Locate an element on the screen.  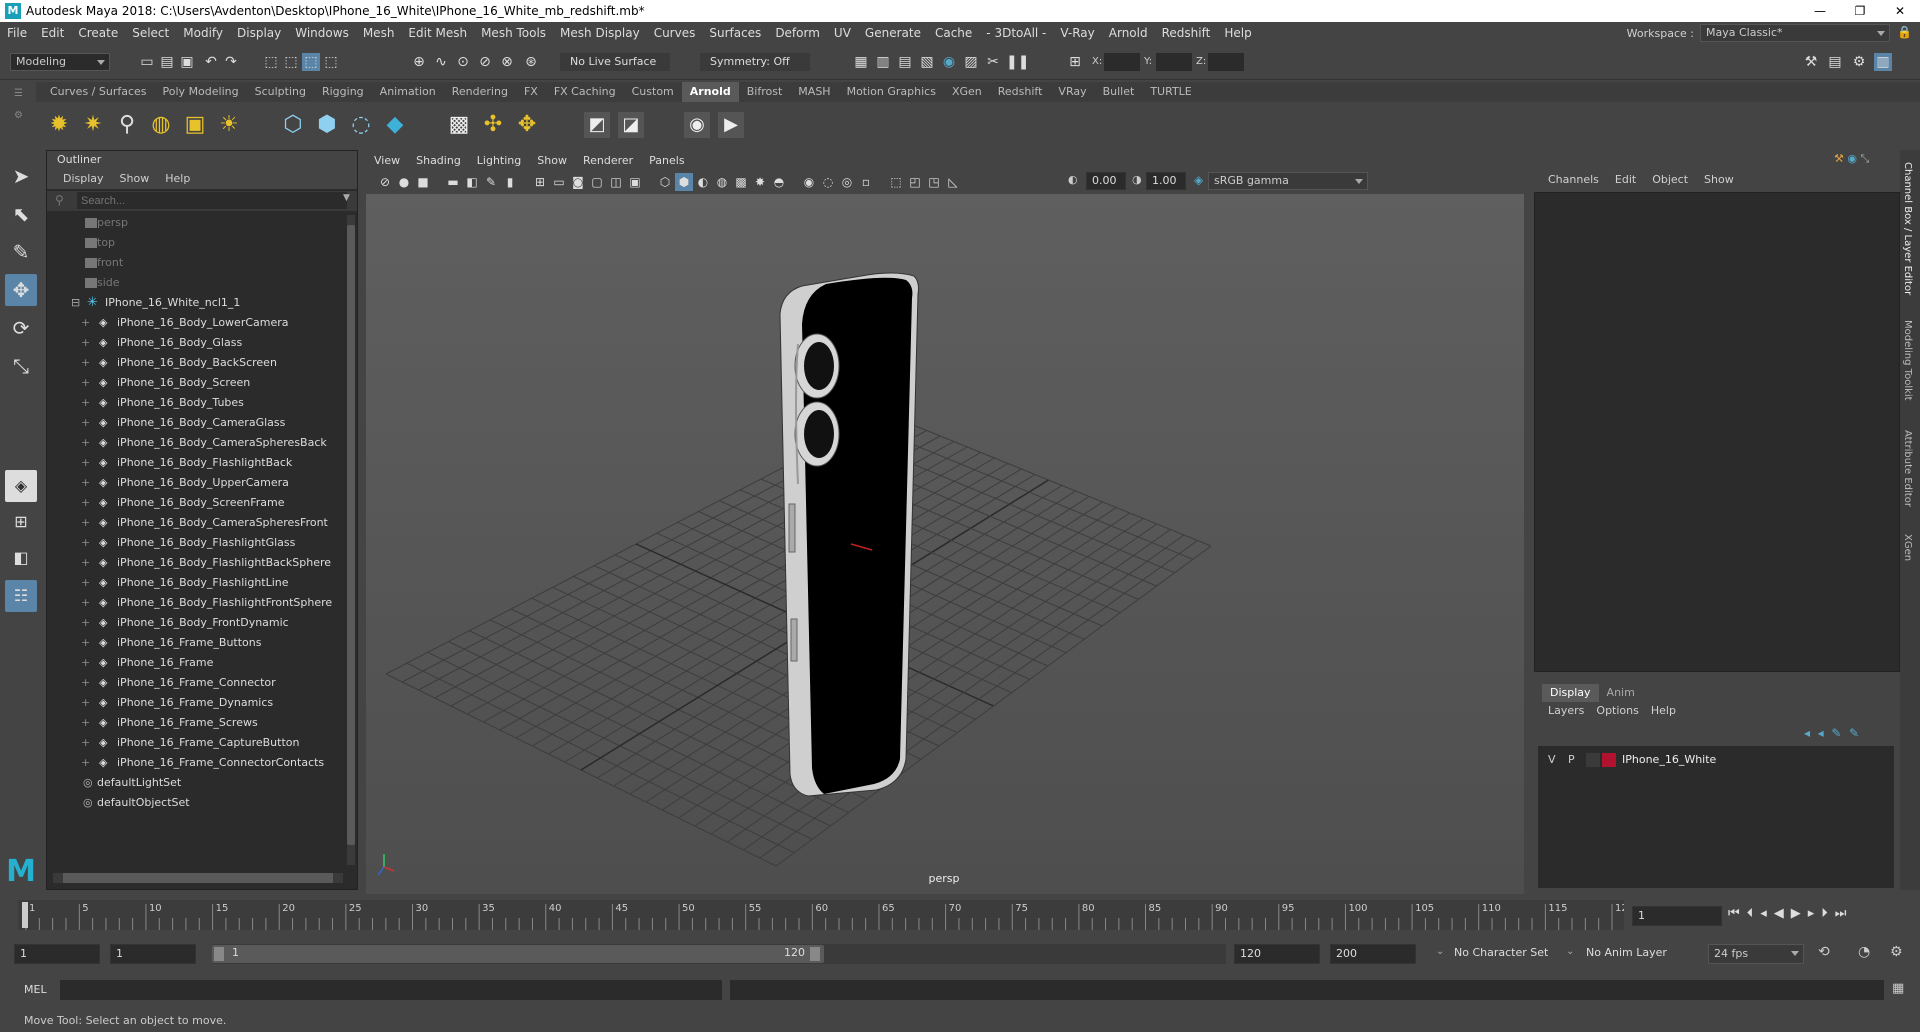
menu-create: Create is located at coordinates (98, 33).